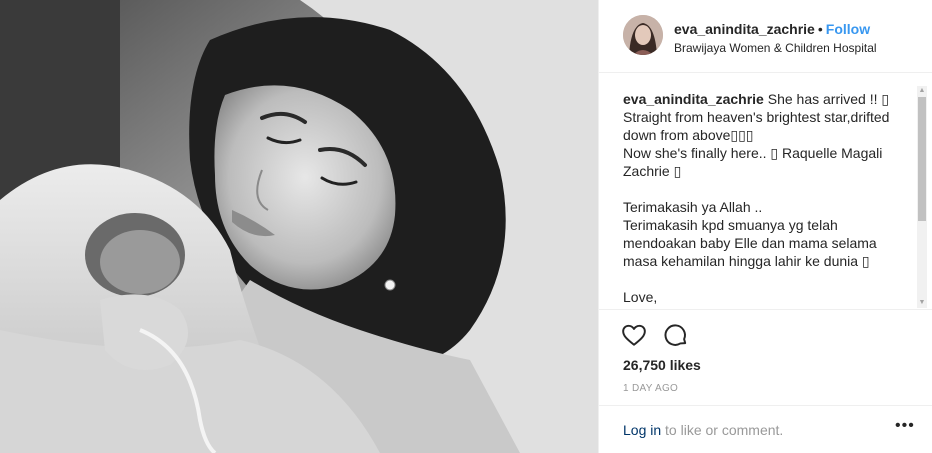  What do you see at coordinates (775, 48) in the screenshot?
I see `location-link: Brawijaya Women & Children Hospital` at bounding box center [775, 48].